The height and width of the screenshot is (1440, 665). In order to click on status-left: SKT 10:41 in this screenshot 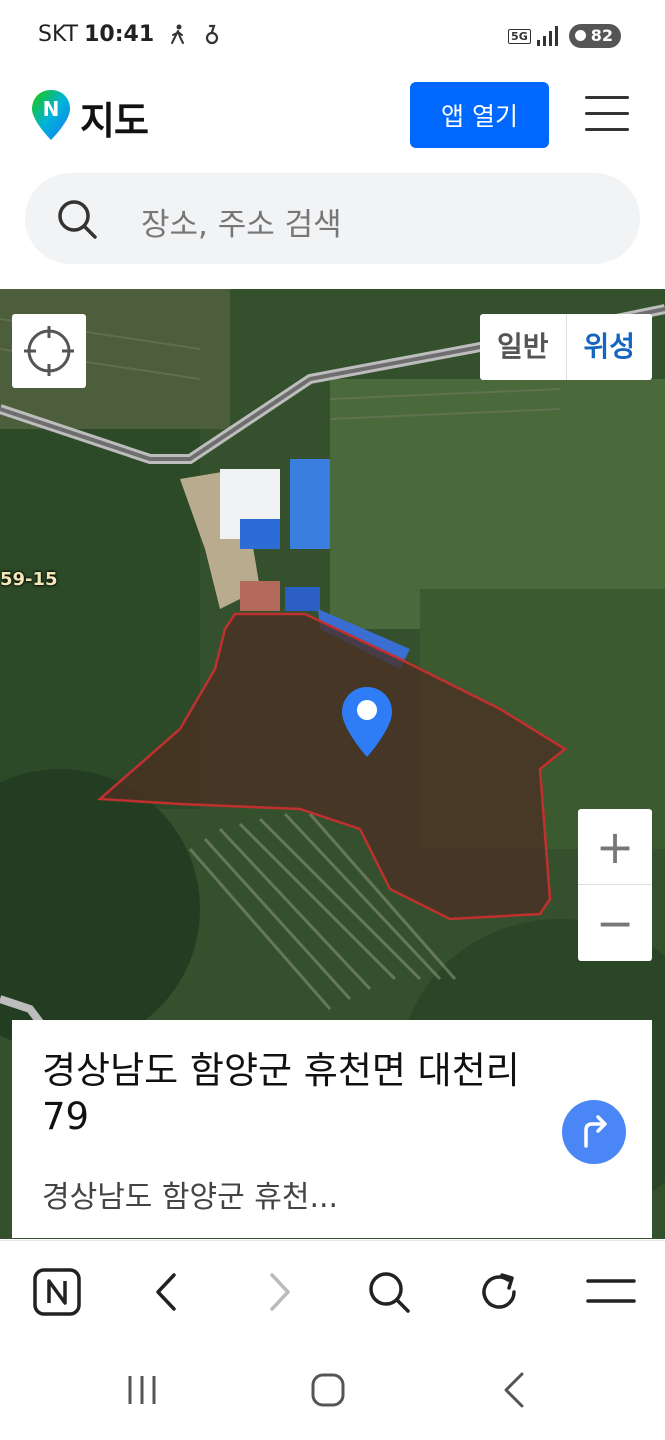, I will do `click(130, 34)`.